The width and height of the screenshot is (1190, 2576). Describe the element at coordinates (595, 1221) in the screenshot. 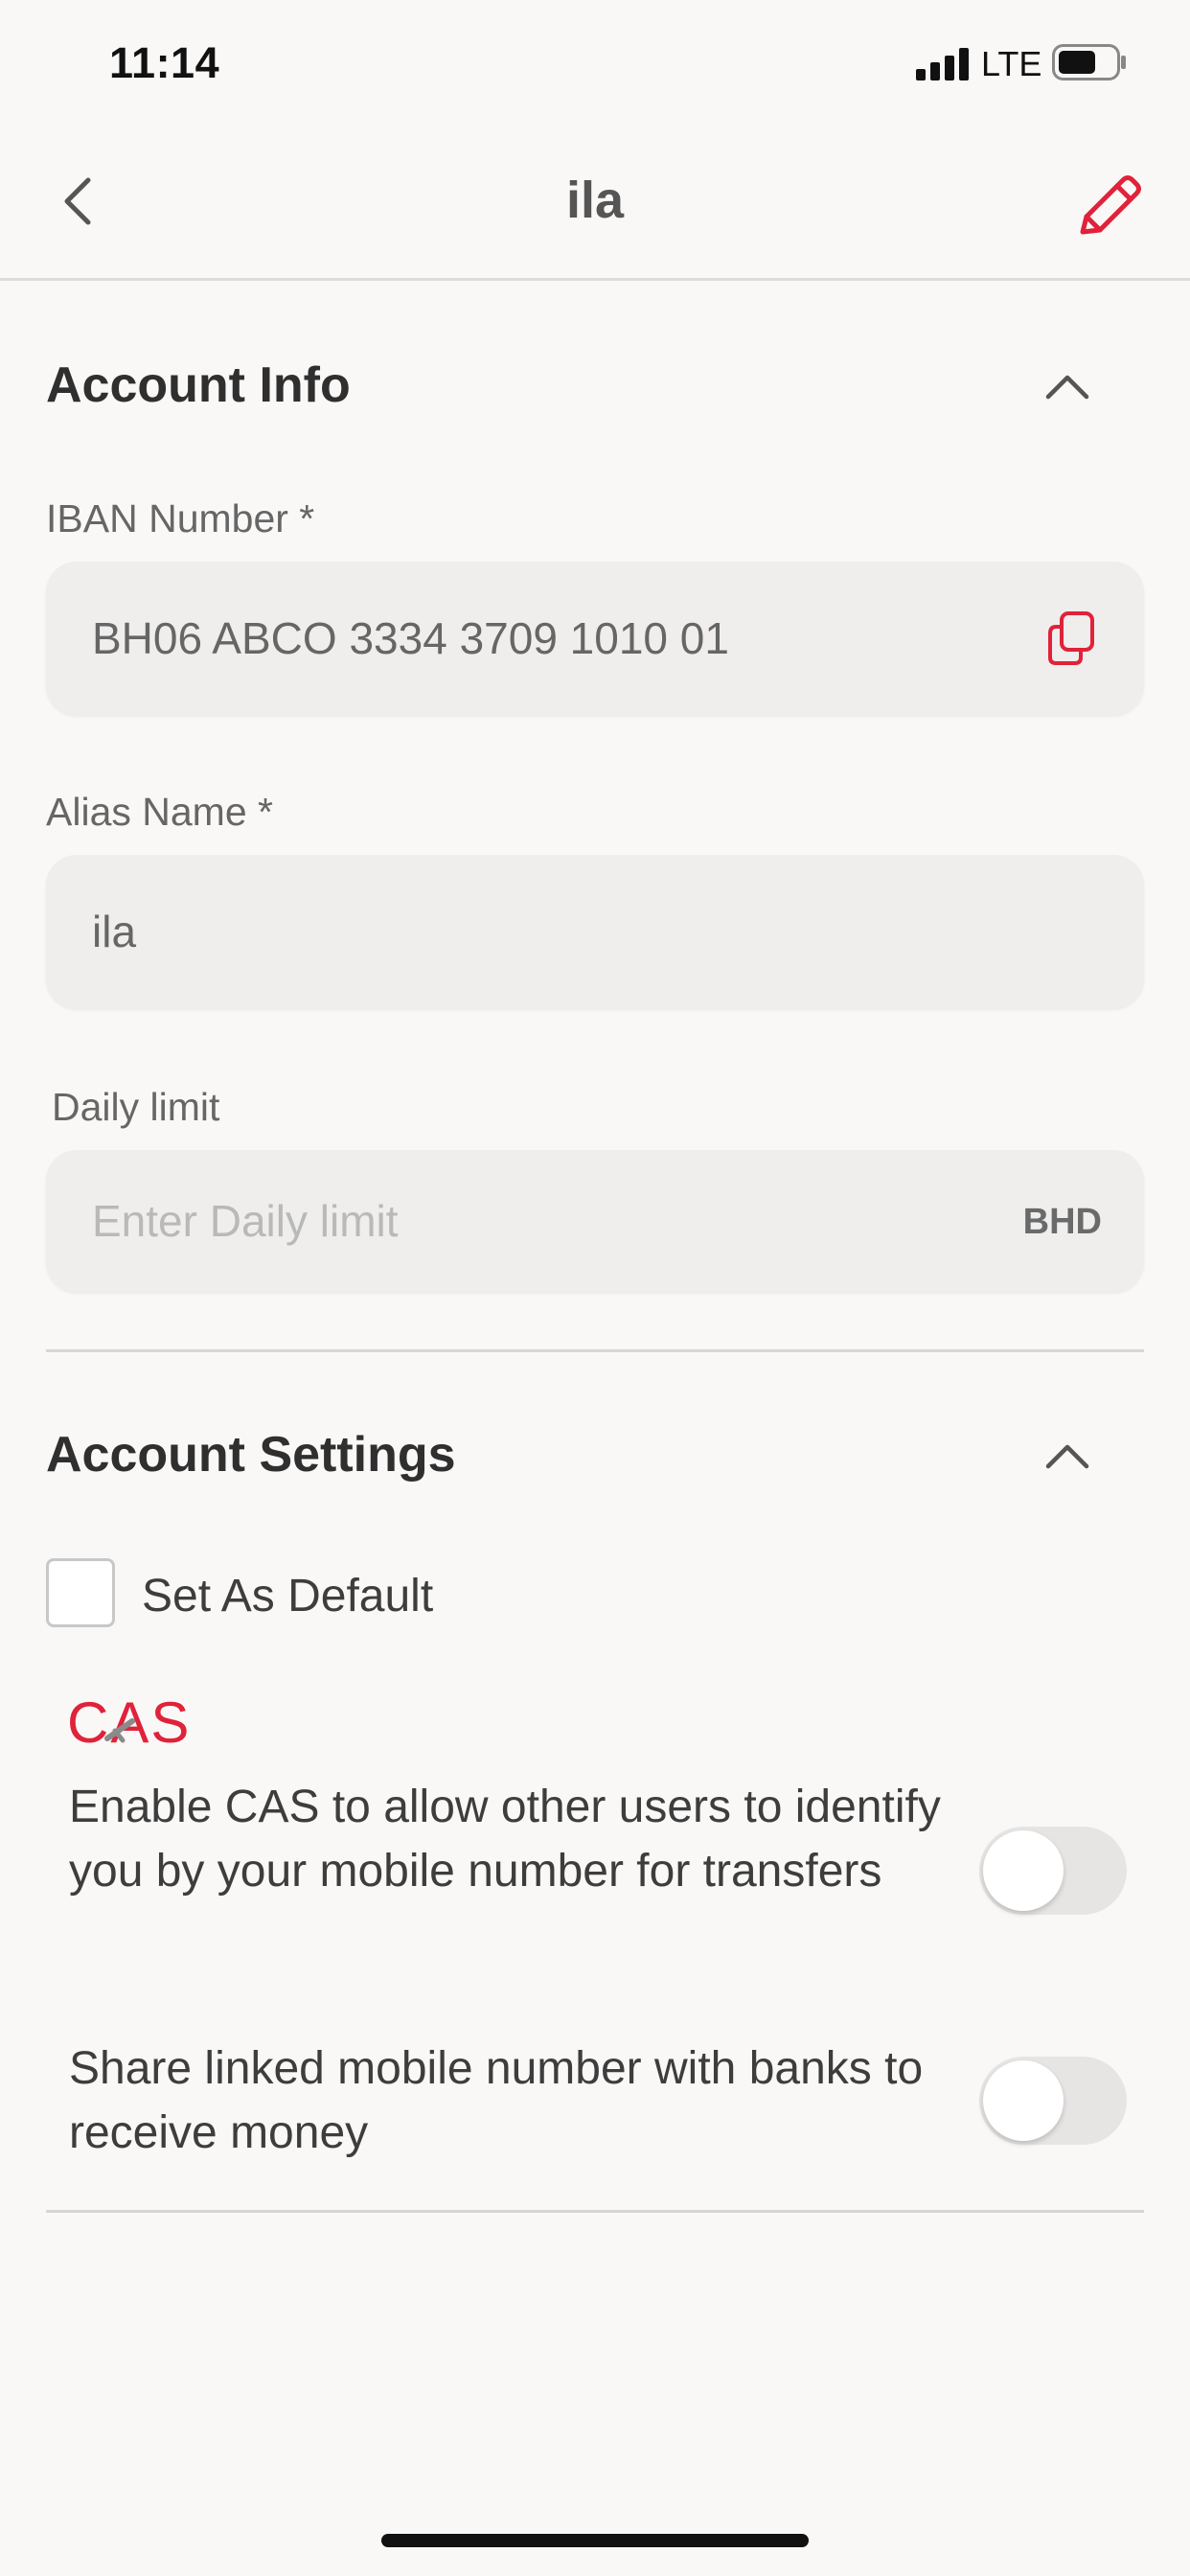

I see `daily-limit-input: Enter Daily limit BHD` at that location.